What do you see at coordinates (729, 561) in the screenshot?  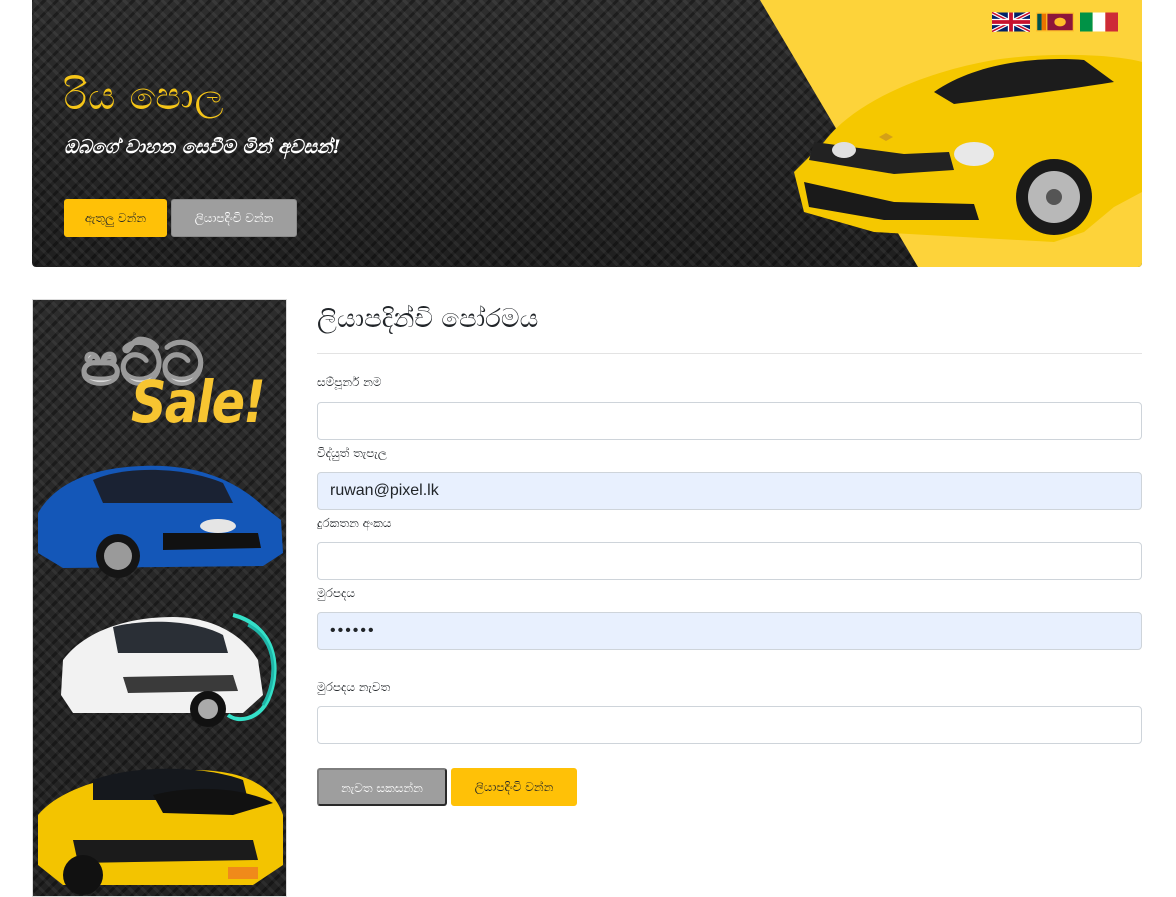 I see `phone-input` at bounding box center [729, 561].